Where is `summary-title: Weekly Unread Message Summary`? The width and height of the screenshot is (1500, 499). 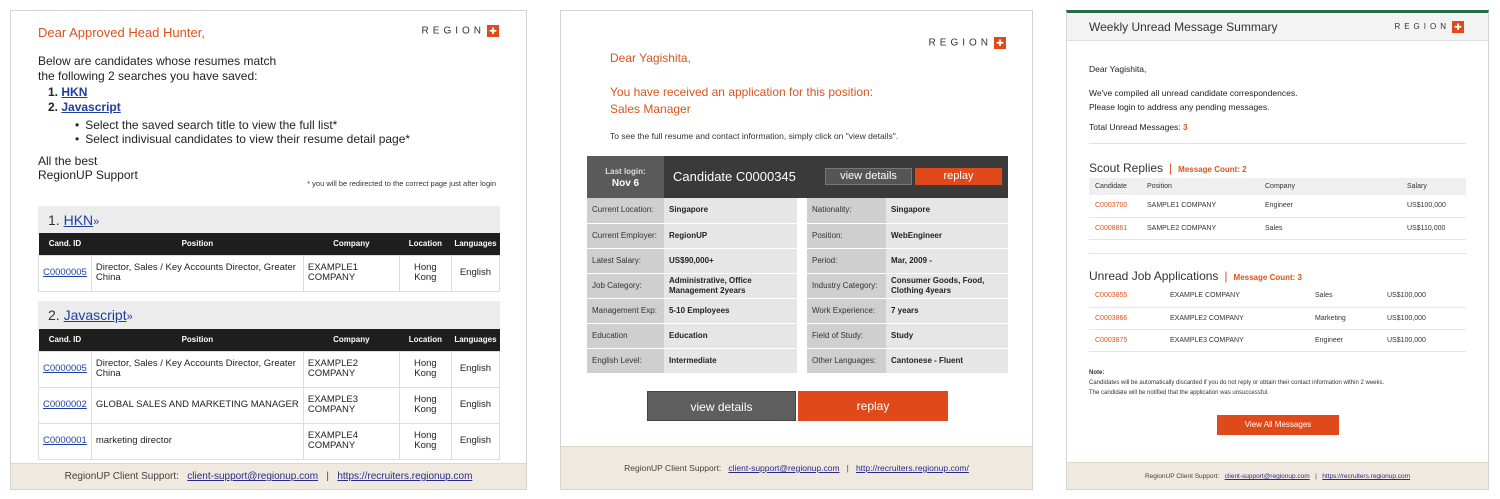 summary-title: Weekly Unread Message Summary is located at coordinates (1183, 27).